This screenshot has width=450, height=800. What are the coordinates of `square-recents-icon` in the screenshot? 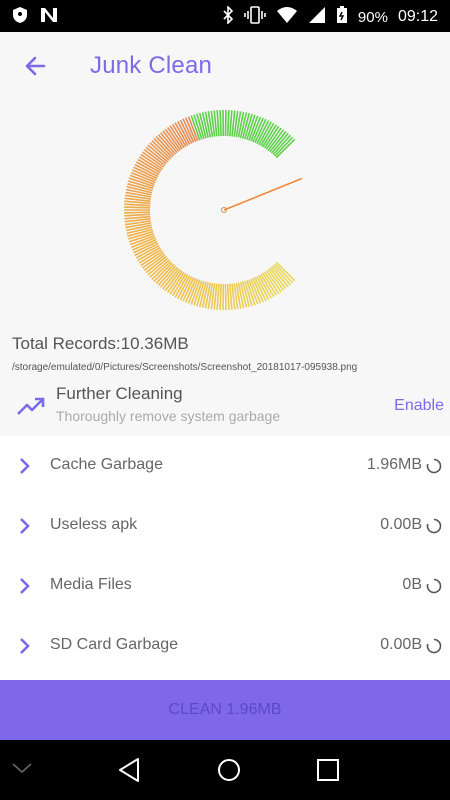 It's located at (328, 770).